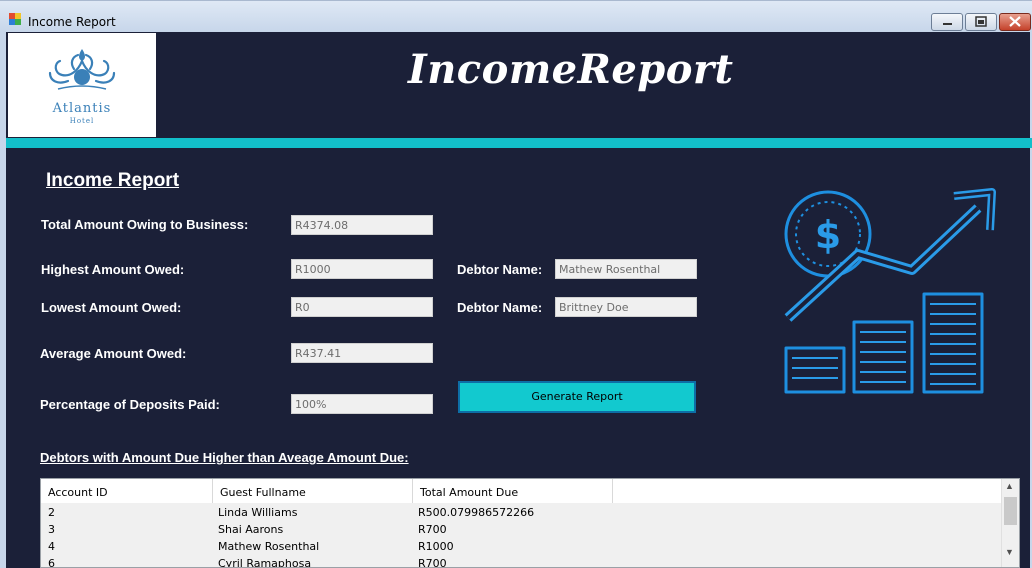  I want to click on lowest-debtor-label: Debtor Name:, so click(500, 307).